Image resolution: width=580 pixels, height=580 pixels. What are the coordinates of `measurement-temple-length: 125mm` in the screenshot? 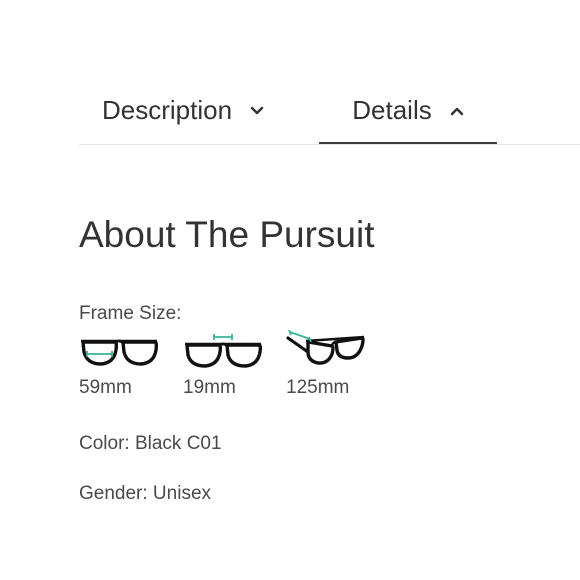 It's located at (331, 364).